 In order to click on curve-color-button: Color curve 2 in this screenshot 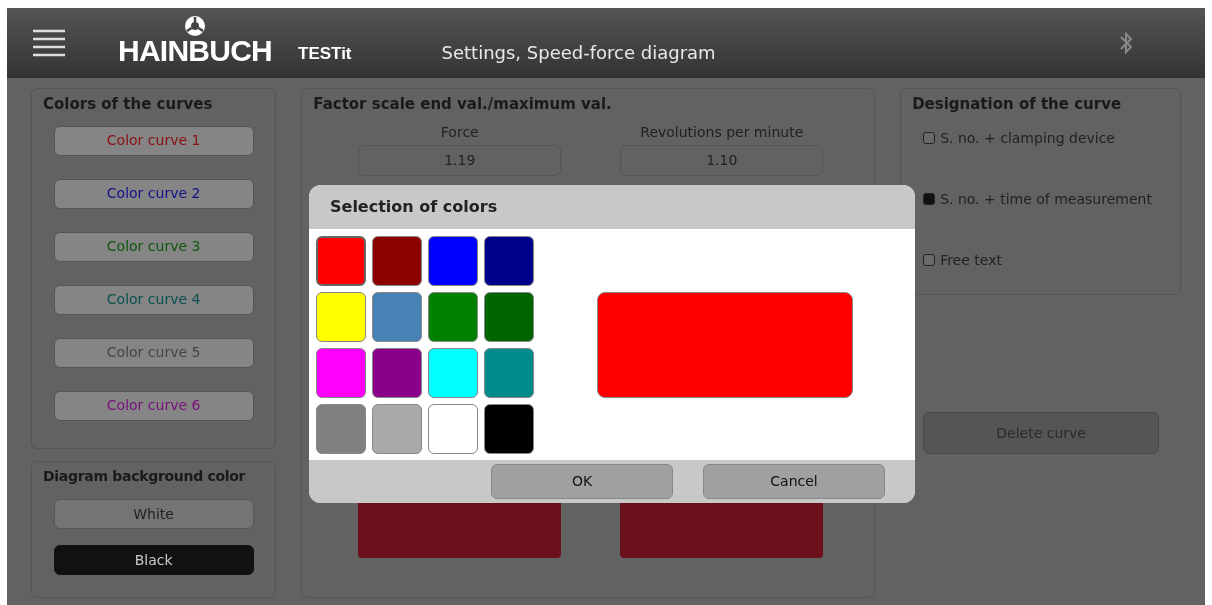, I will do `click(153, 193)`.